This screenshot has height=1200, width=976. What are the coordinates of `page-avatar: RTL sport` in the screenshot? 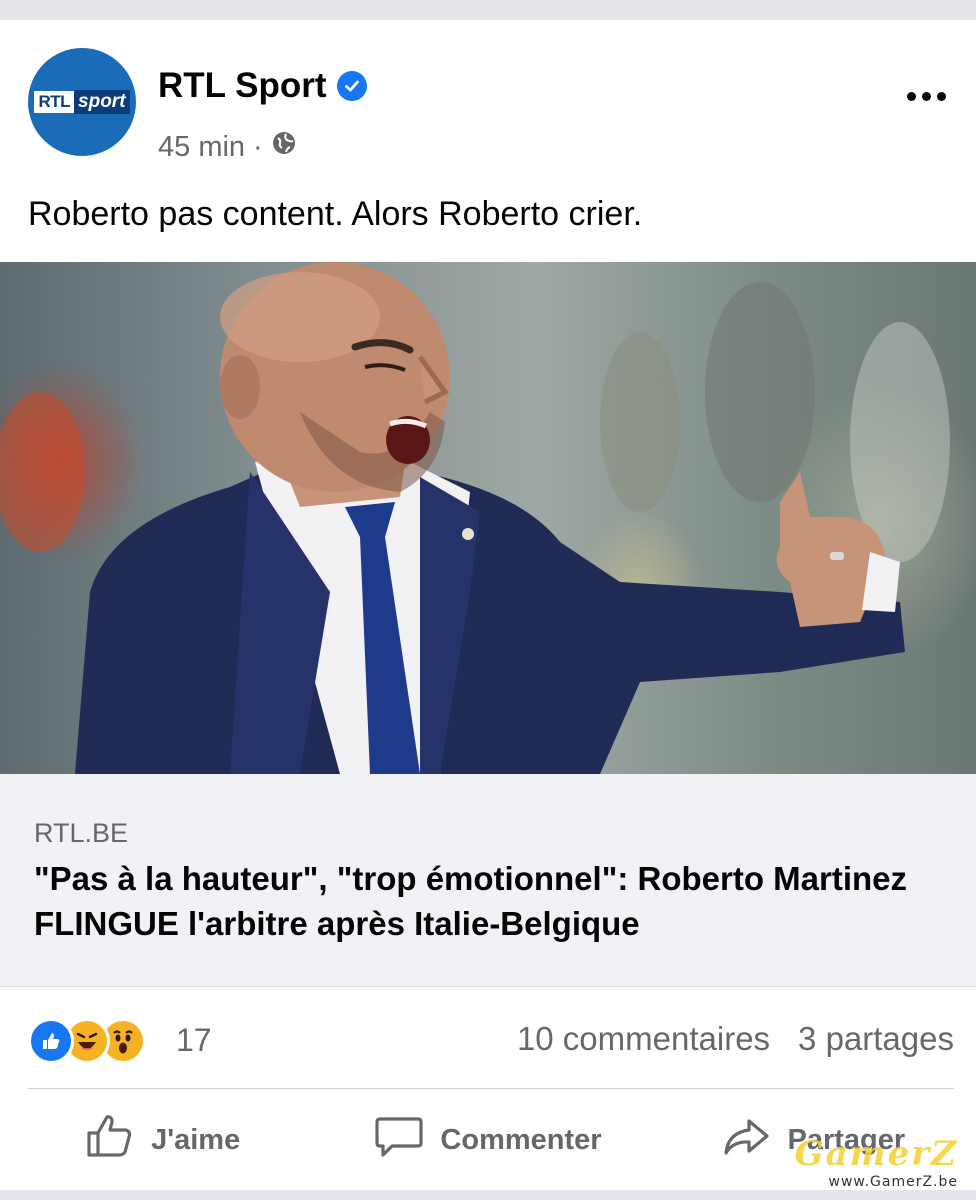 It's located at (82, 102).